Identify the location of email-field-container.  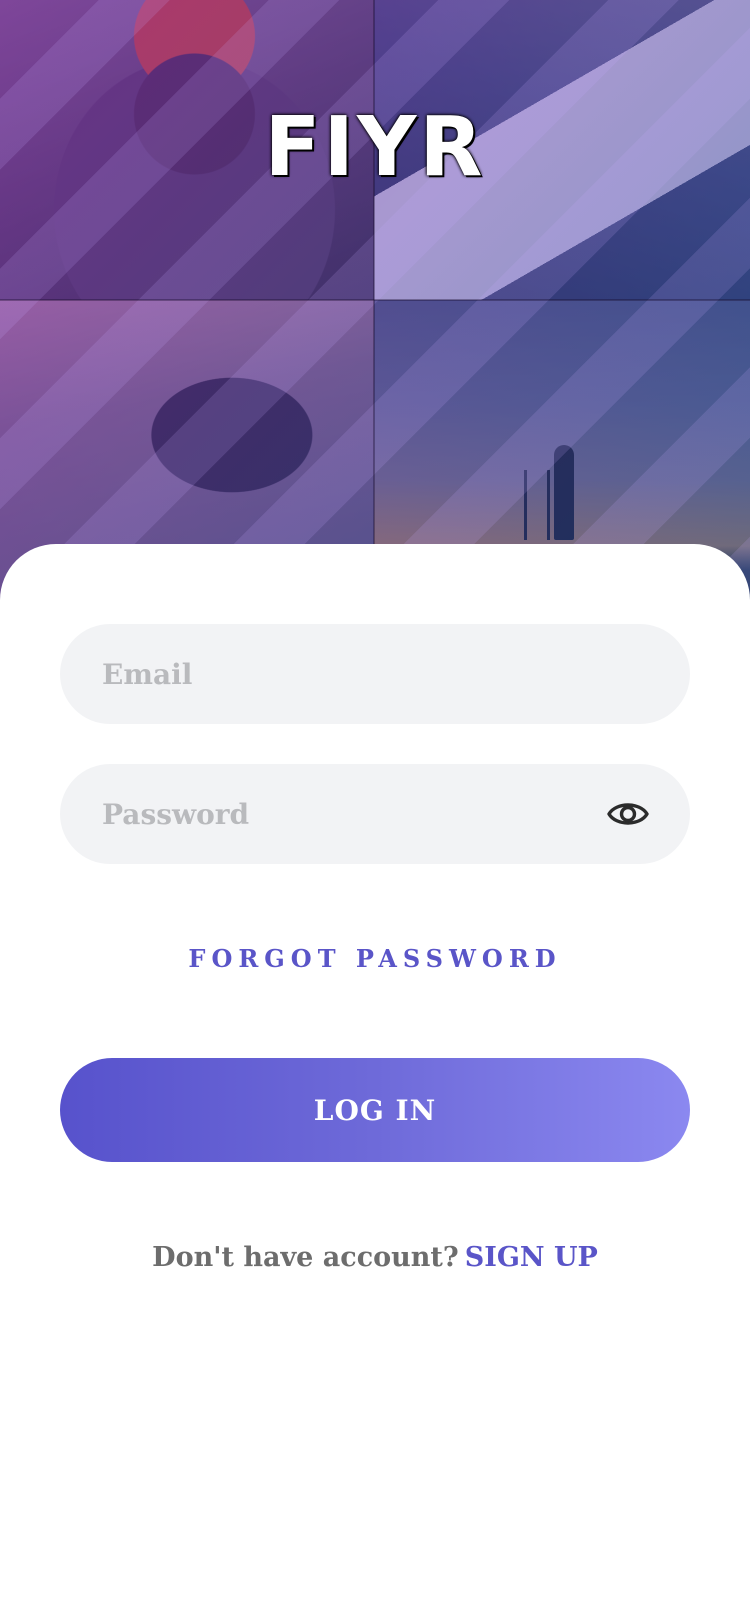
(375, 674).